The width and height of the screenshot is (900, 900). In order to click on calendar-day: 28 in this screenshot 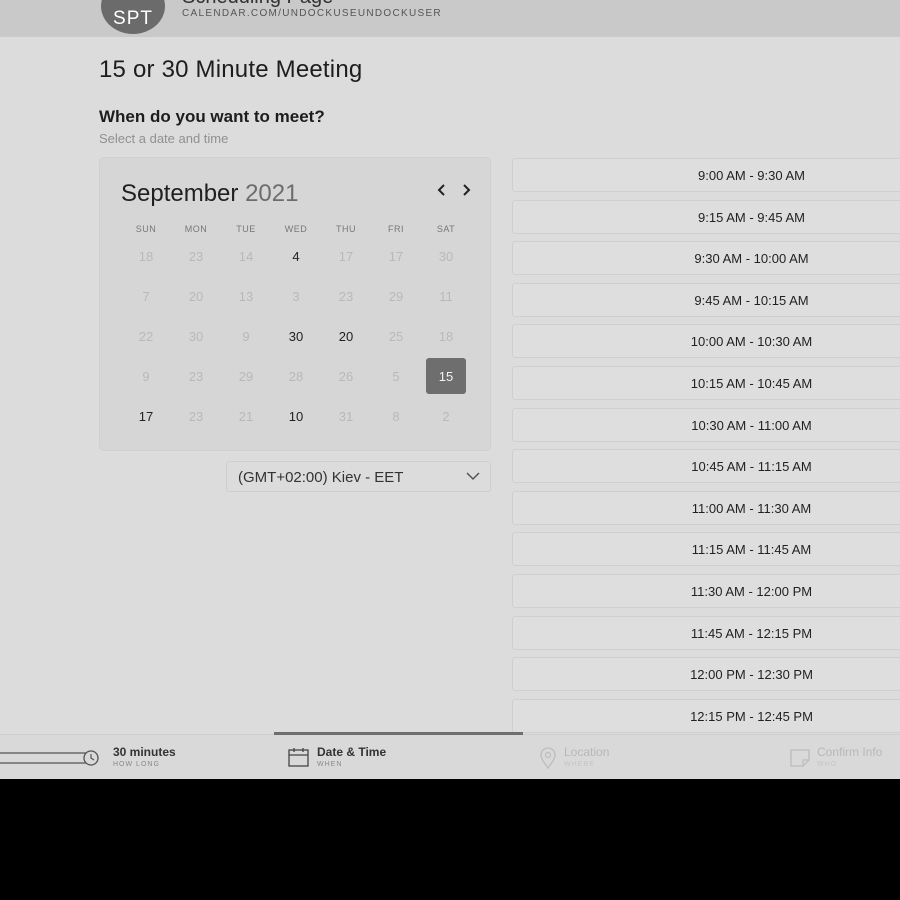, I will do `click(296, 376)`.